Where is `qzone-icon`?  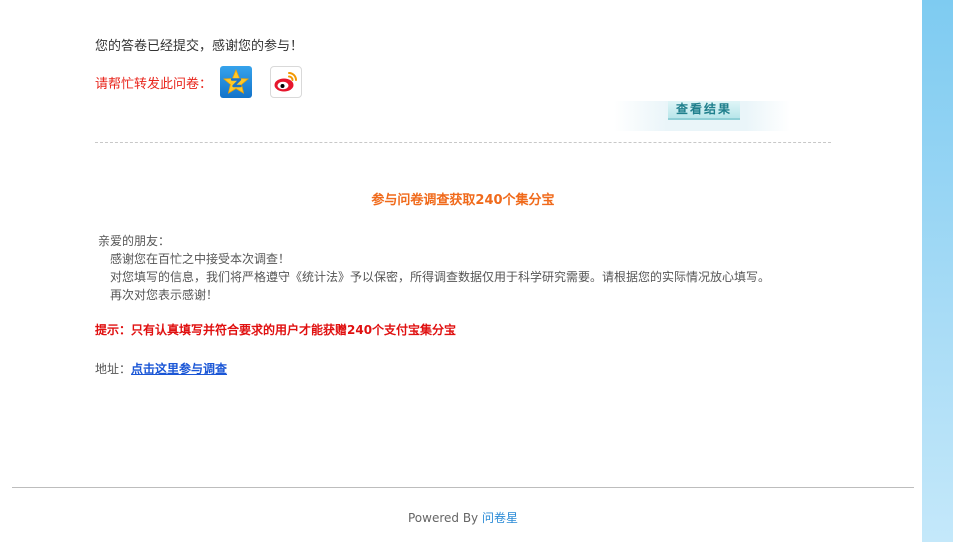 qzone-icon is located at coordinates (236, 82).